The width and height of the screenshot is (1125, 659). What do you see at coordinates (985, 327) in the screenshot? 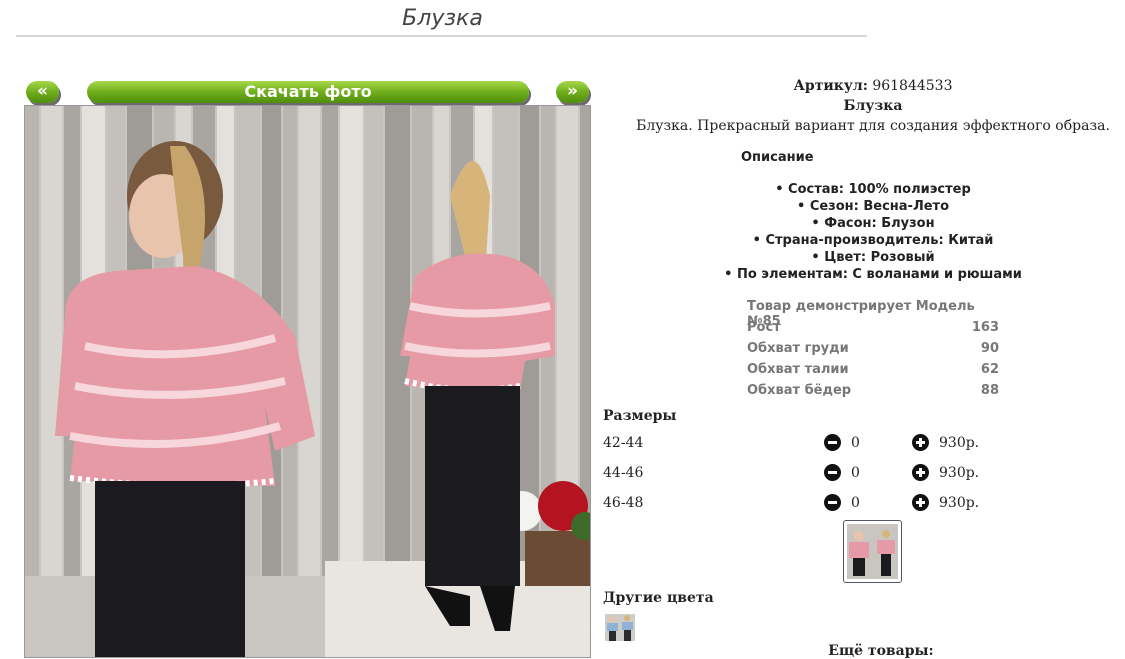
I see `model-value: 163` at bounding box center [985, 327].